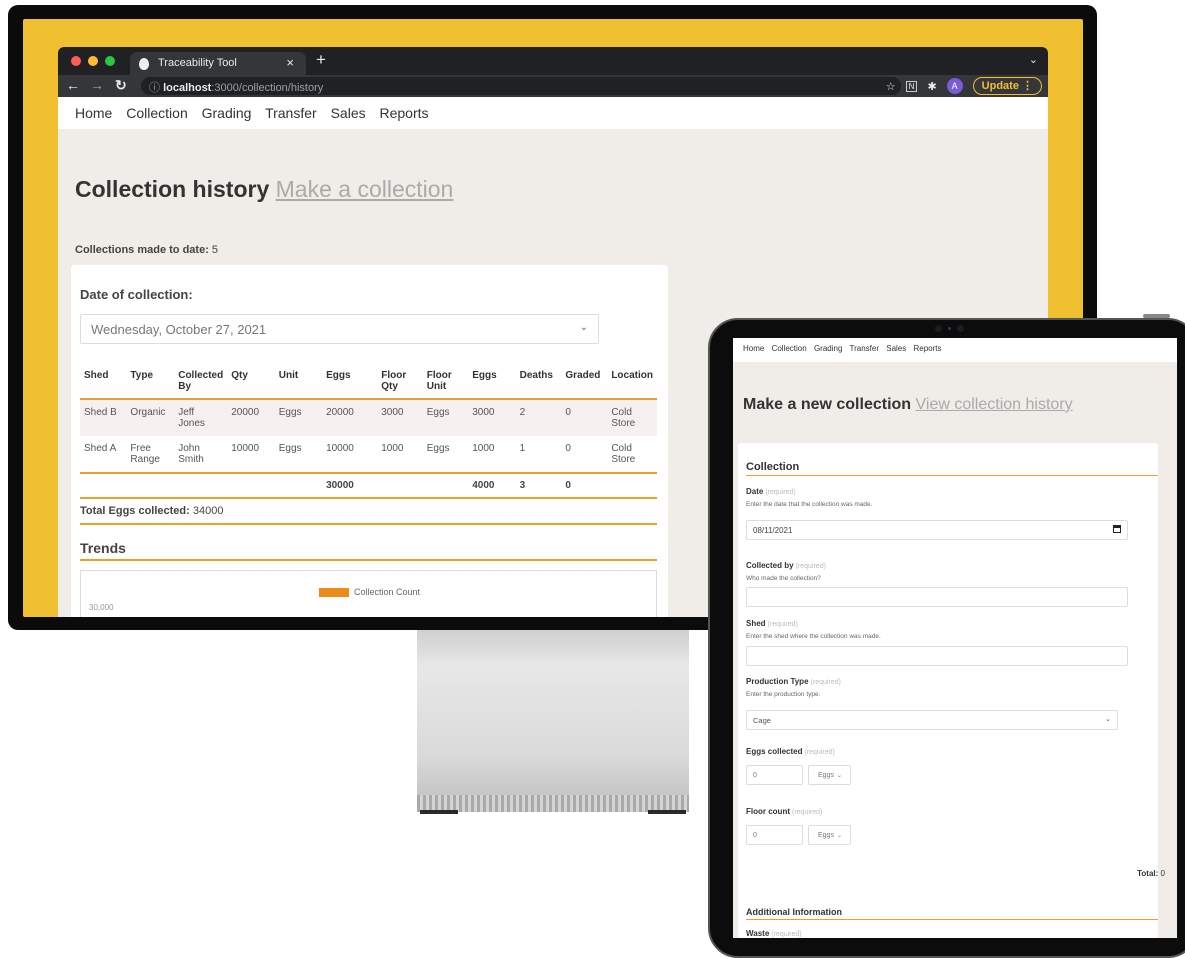 Image resolution: width=1185 pixels, height=958 pixels. Describe the element at coordinates (387, 592) in the screenshot. I see `legend-label: Collection Count` at that location.